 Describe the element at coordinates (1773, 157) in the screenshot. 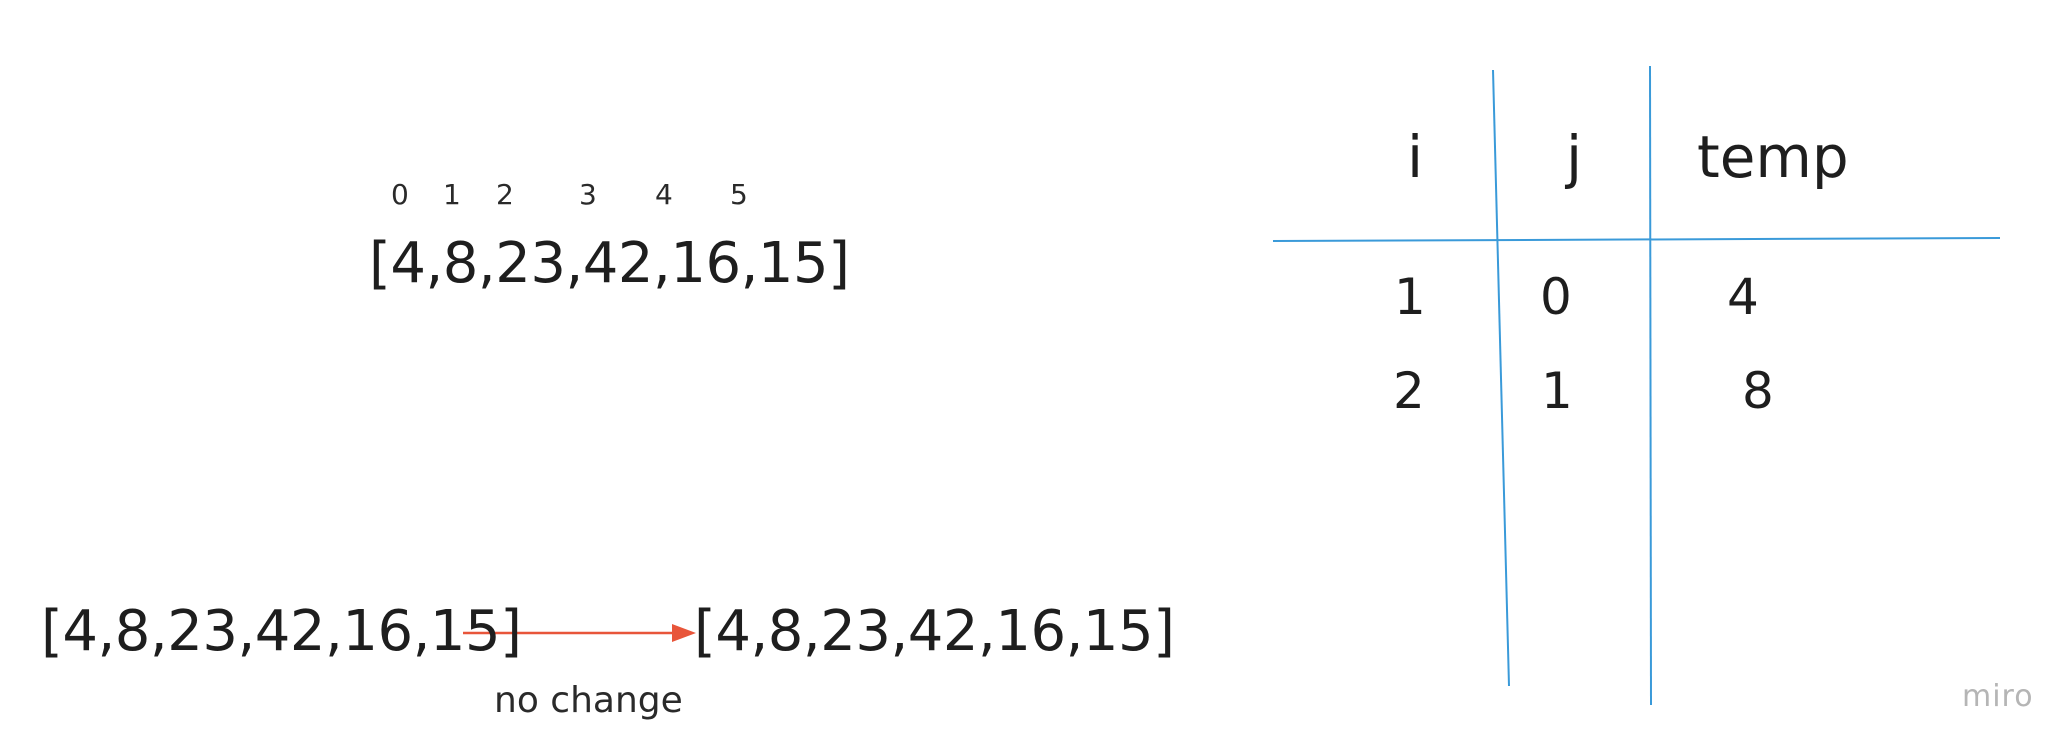

I see `table-header-temp: temp` at that location.